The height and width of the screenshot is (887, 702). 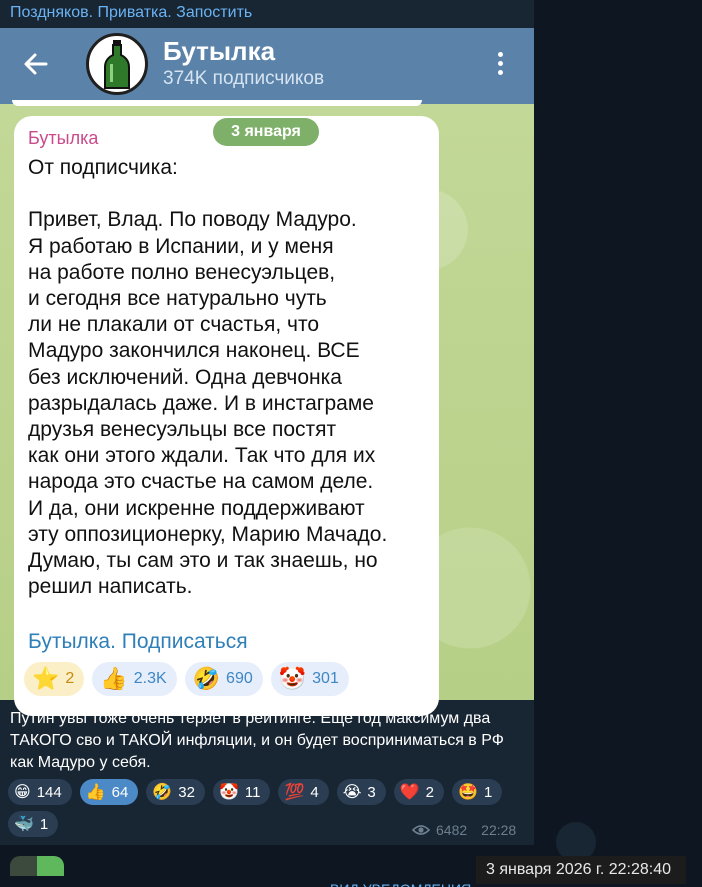 I want to click on reaction-count: 2.3K, so click(x=150, y=678).